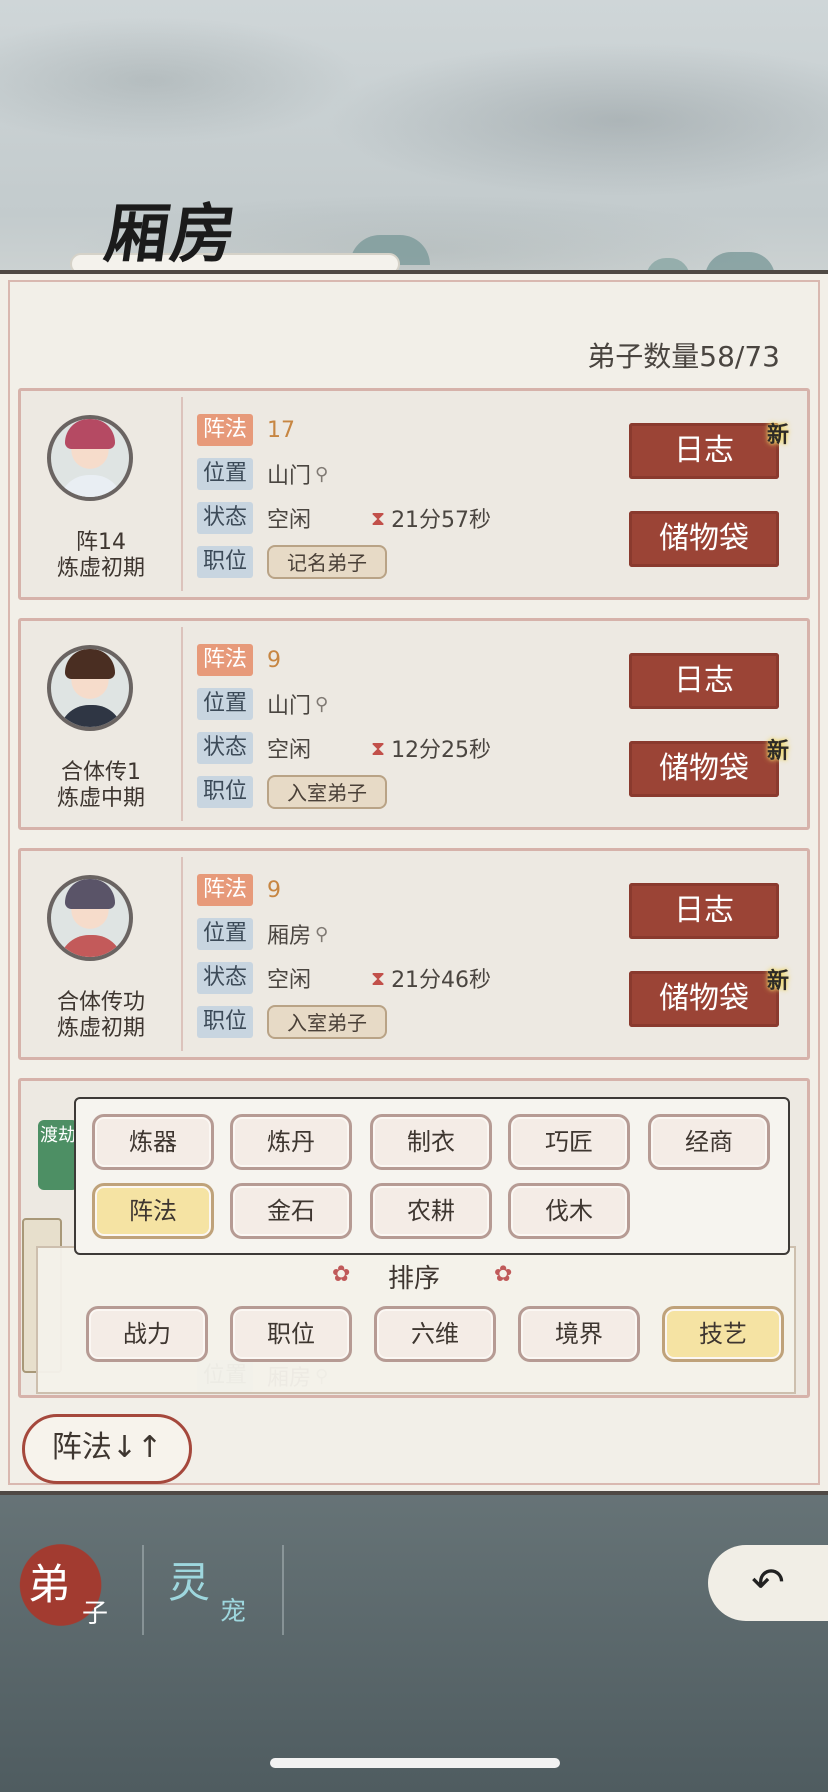 This screenshot has height=1792, width=828. I want to click on filter-option-trade: 经商, so click(709, 1142).